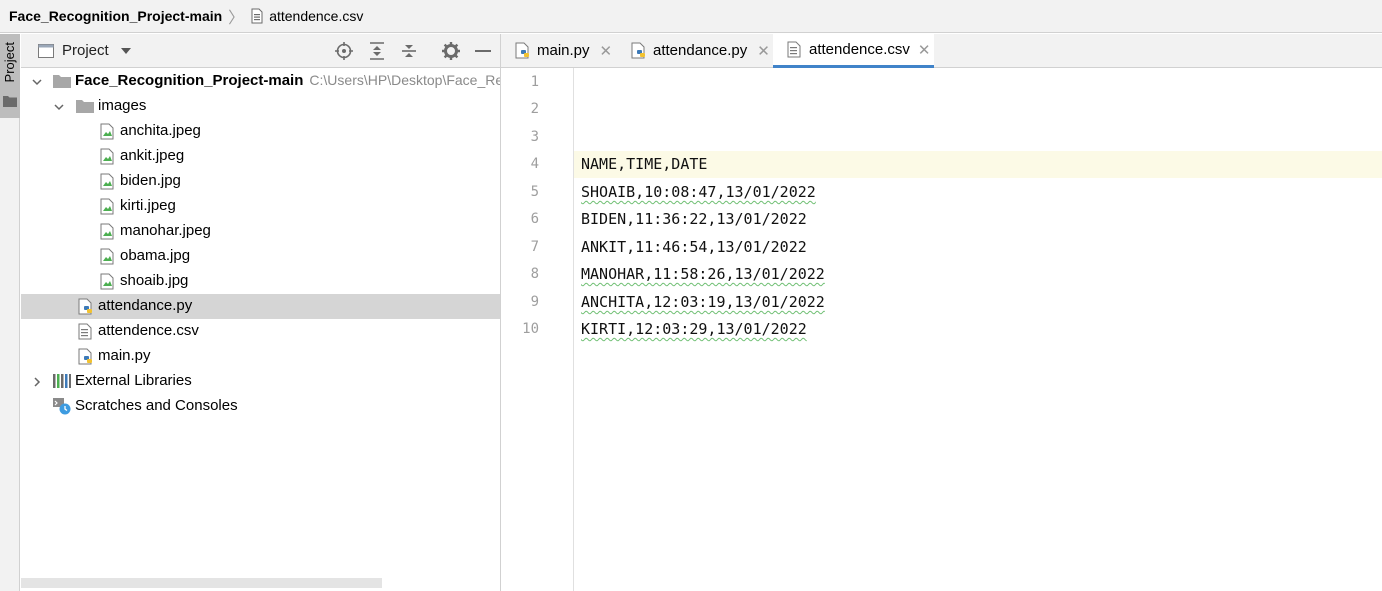 The width and height of the screenshot is (1382, 591). Describe the element at coordinates (316, 16) in the screenshot. I see `breadcrumb-file: attendence.csv` at that location.